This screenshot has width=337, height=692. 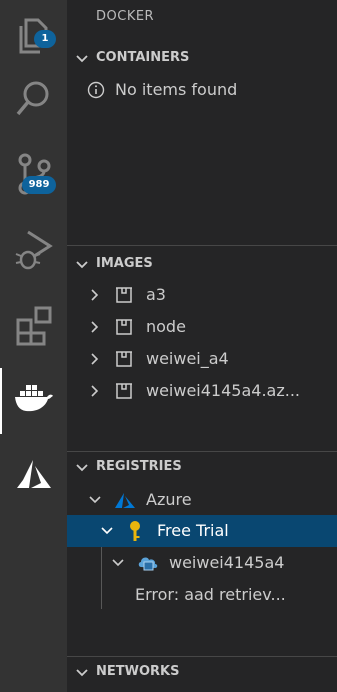 What do you see at coordinates (202, 327) in the screenshot?
I see `image-item: node` at bounding box center [202, 327].